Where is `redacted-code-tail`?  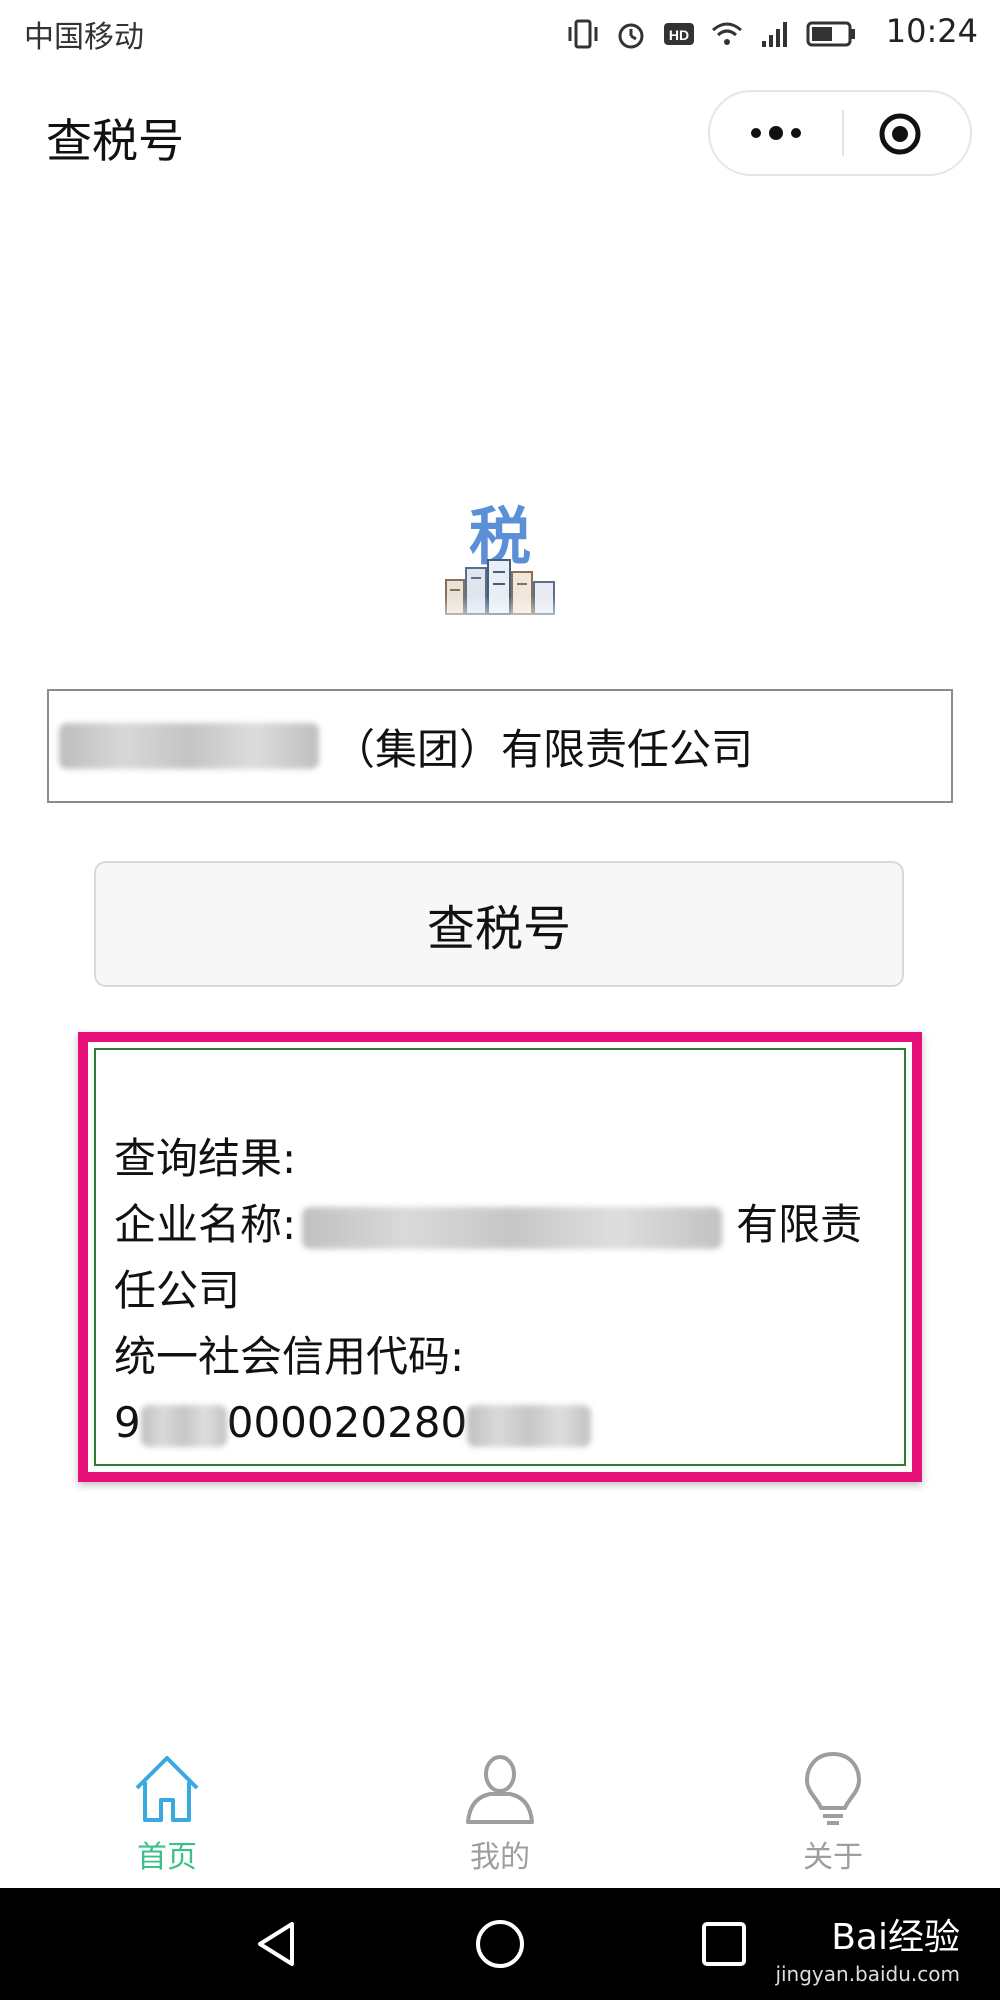 redacted-code-tail is located at coordinates (529, 1425).